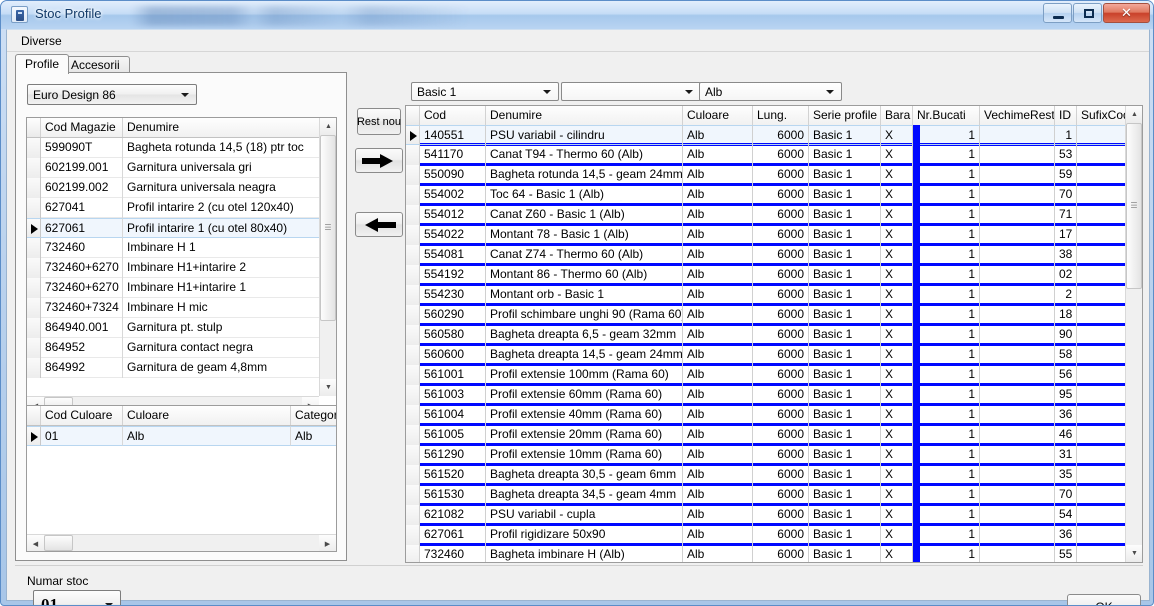 The width and height of the screenshot is (1154, 606). I want to click on grid-cell: 554081, so click(453, 254).